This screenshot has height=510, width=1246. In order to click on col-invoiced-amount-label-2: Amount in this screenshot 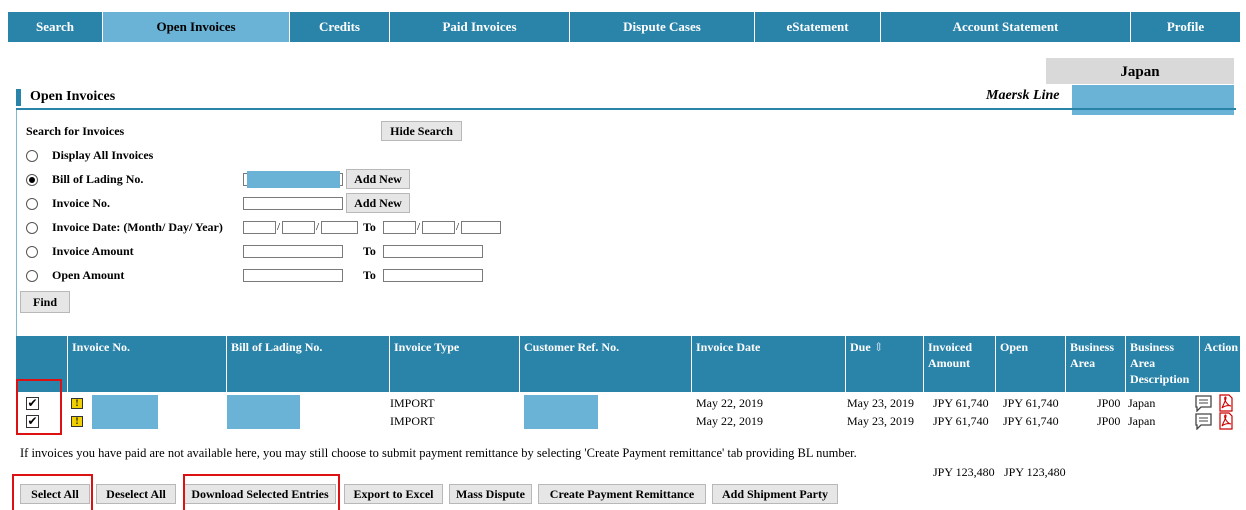, I will do `click(949, 363)`.